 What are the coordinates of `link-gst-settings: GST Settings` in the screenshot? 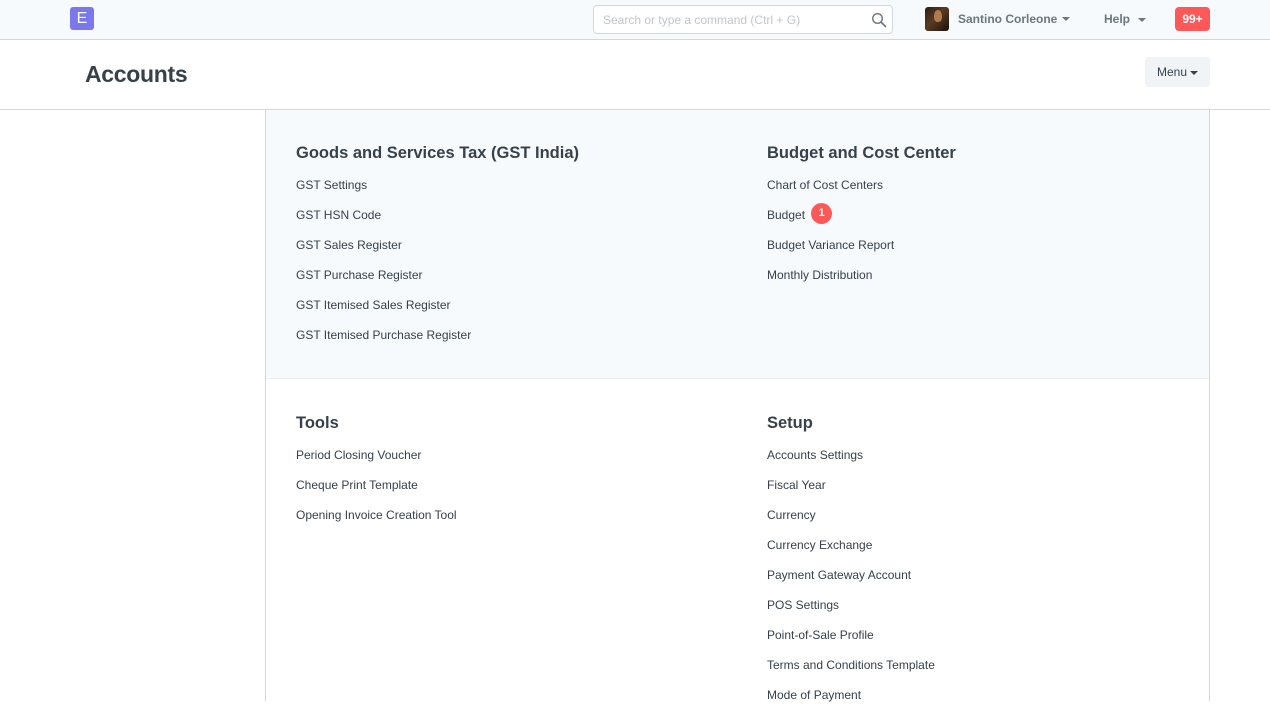 It's located at (331, 185).